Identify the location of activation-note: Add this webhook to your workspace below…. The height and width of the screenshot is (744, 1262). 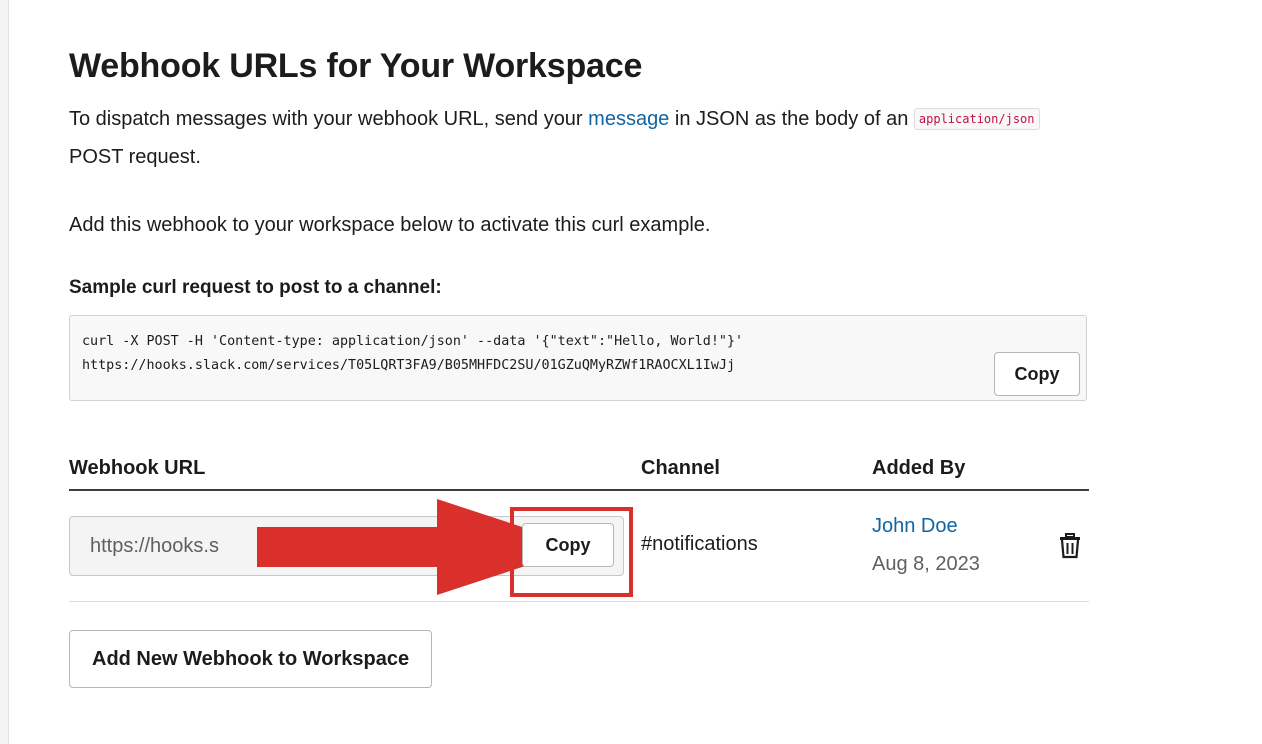
(390, 225).